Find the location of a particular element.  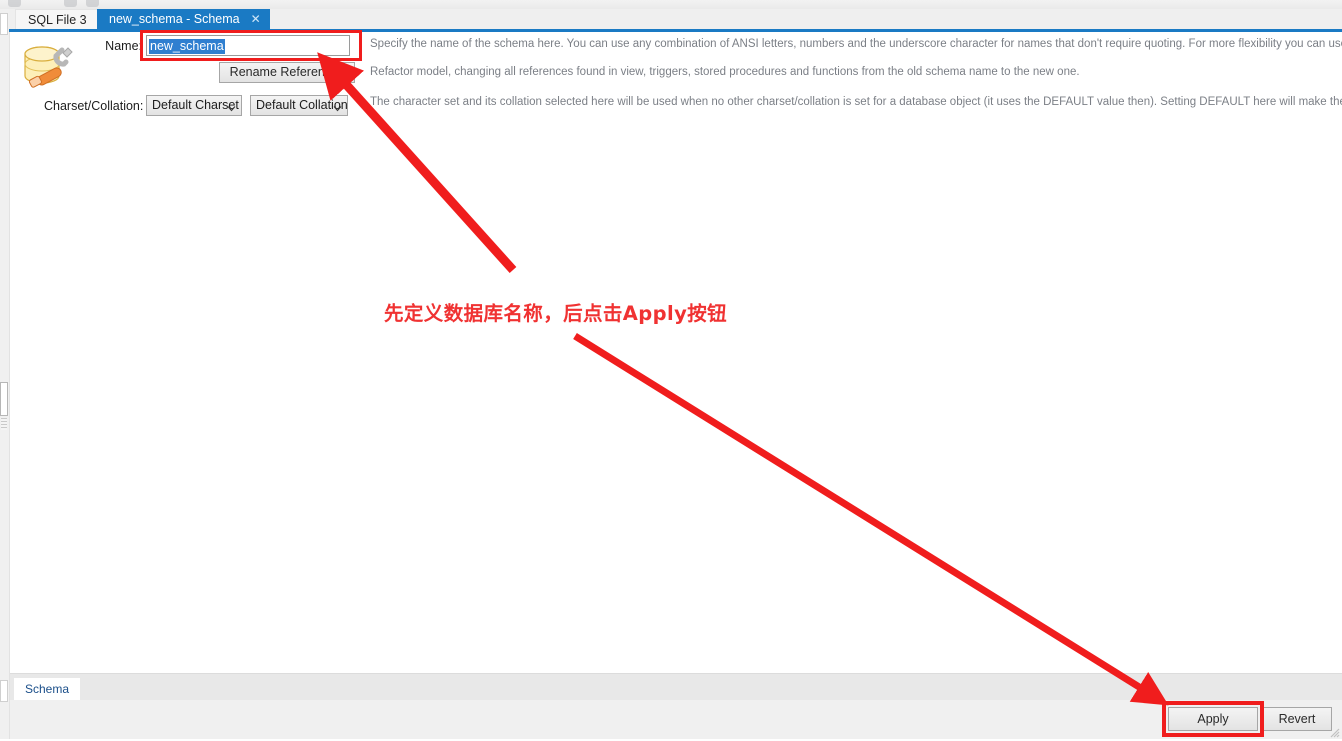

tab-new-schema: new_schema - Schema ✕ is located at coordinates (183, 19).